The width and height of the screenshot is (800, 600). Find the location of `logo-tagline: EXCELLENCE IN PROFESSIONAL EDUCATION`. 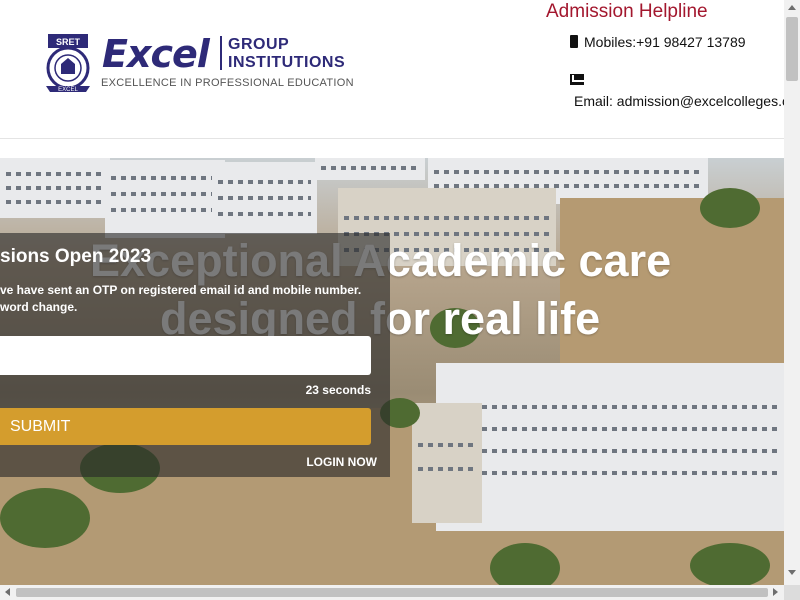

logo-tagline: EXCELLENCE IN PROFESSIONAL EDUCATION is located at coordinates (227, 83).